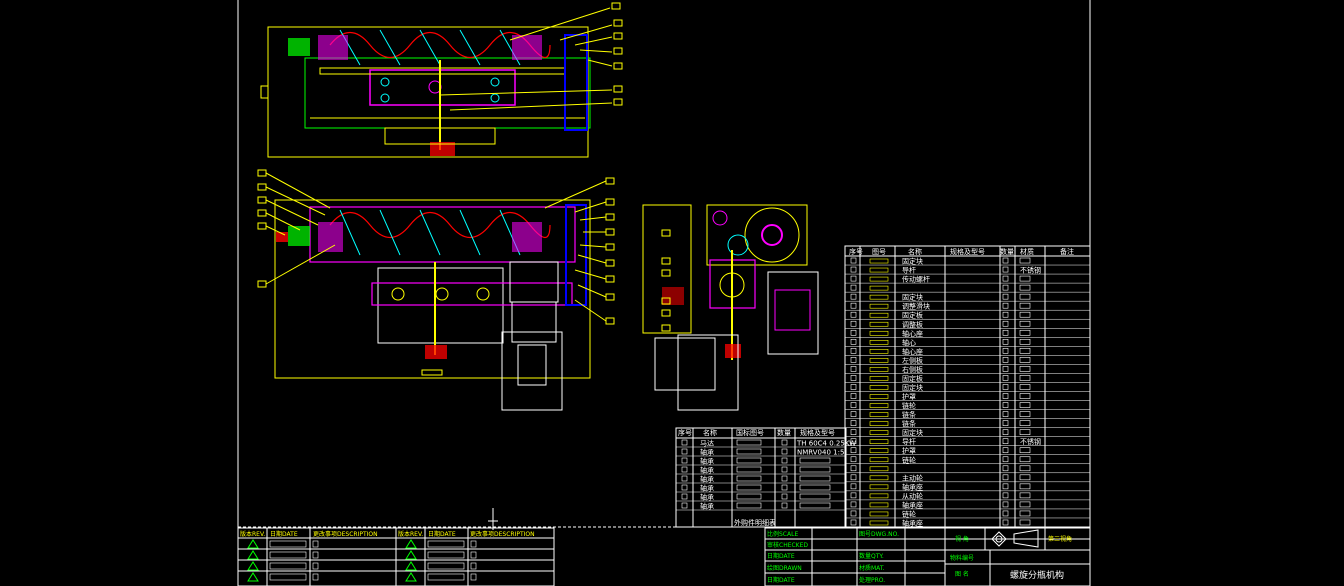  Describe the element at coordinates (532, 371) in the screenshot. I see `front-view-motor-body` at that location.